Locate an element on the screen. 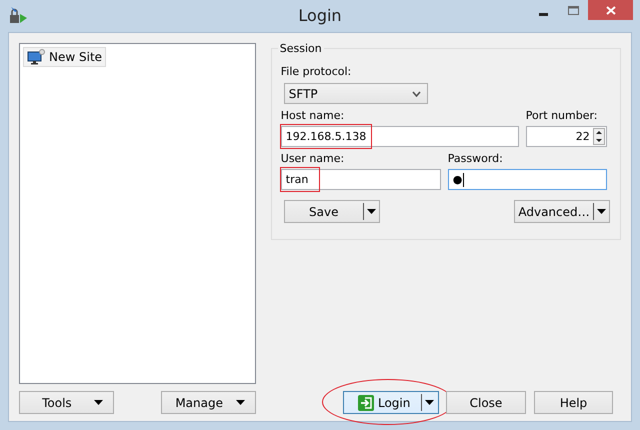 This screenshot has width=640, height=430. window-title: Login is located at coordinates (320, 15).